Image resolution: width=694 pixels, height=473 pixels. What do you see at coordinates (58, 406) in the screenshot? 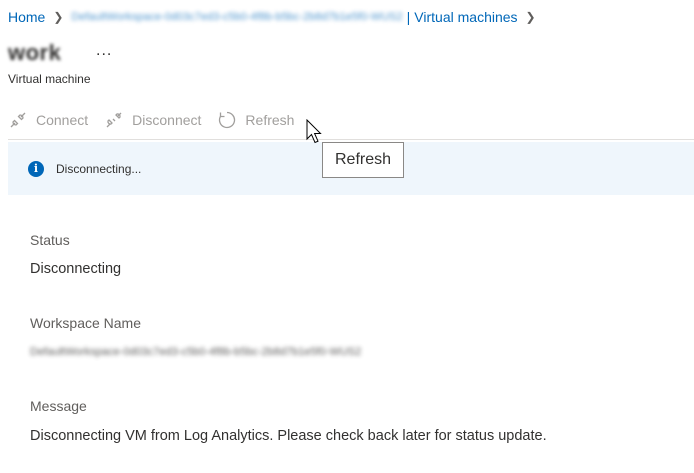
I see `message-label: Message` at bounding box center [58, 406].